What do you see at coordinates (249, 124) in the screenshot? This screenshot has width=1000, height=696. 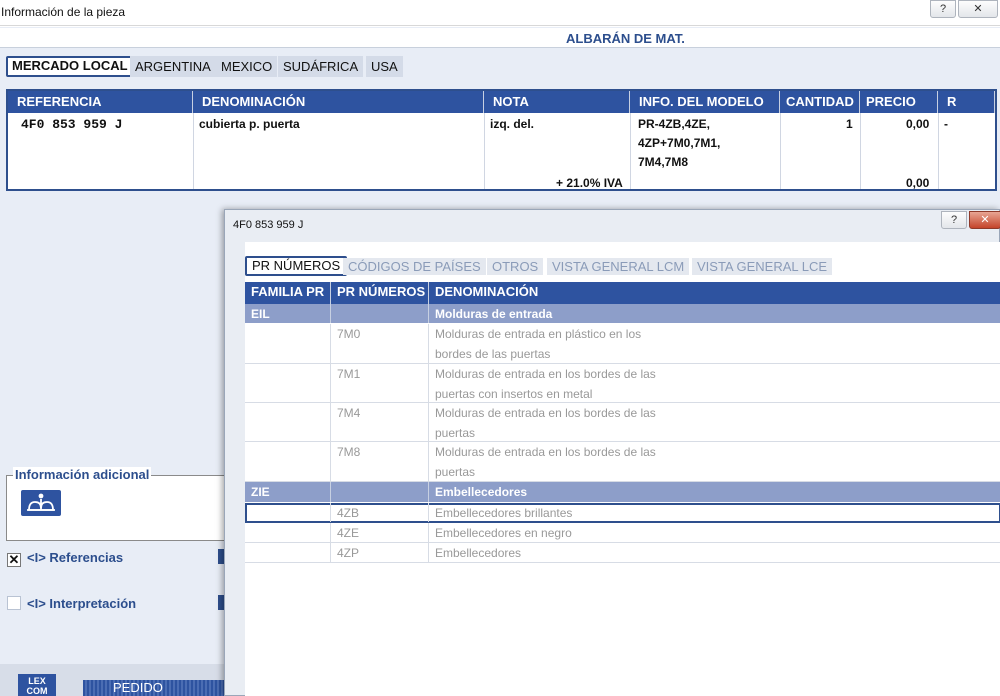 I see `cell-denominacion: cubierta p. puerta` at bounding box center [249, 124].